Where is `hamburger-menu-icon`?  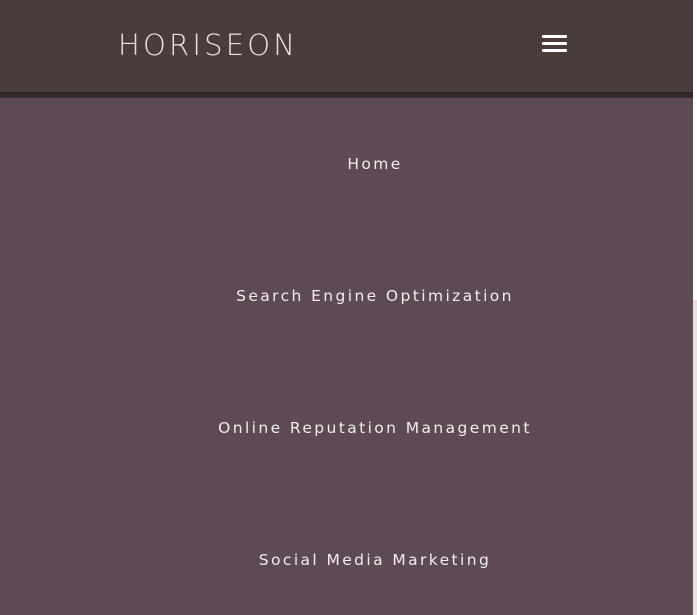 hamburger-menu-icon is located at coordinates (555, 44).